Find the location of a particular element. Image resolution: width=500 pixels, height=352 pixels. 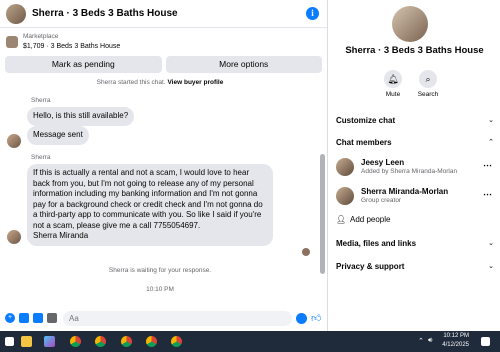

clock-date: 4/12/2025 is located at coordinates (452, 345).